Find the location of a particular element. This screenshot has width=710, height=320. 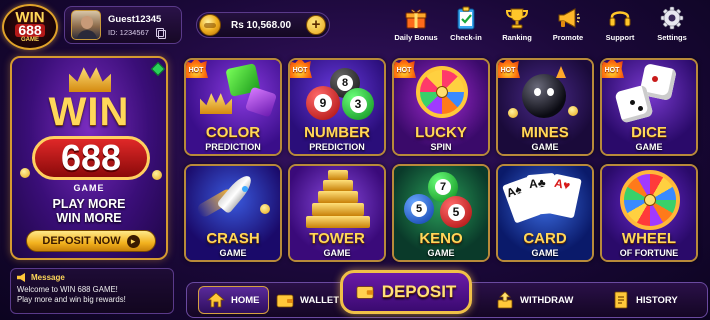

game-tile-card-game: A♠ A♣ A♥ CARD GAME is located at coordinates (545, 213).